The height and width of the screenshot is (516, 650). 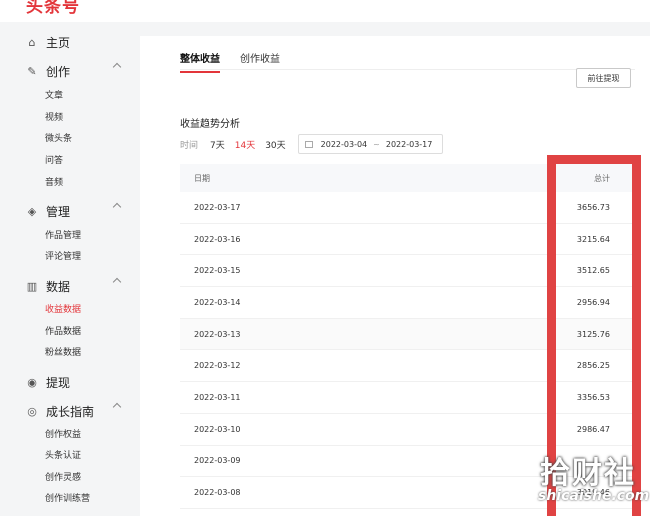 I want to click on withdraw-button: 前往提现, so click(x=603, y=78).